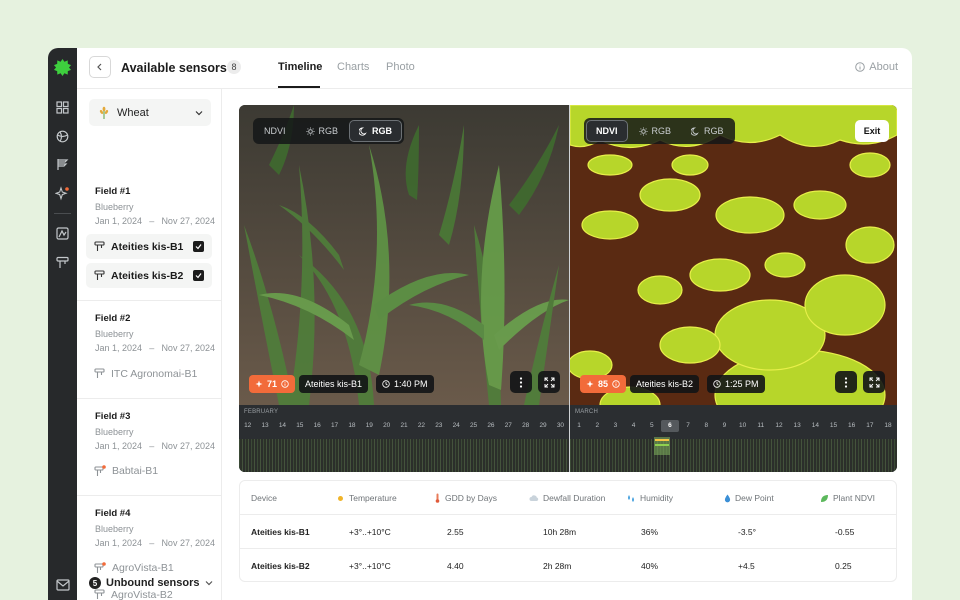 The height and width of the screenshot is (600, 960). Describe the element at coordinates (872, 131) in the screenshot. I see `exit-compare-button: Exit` at that location.